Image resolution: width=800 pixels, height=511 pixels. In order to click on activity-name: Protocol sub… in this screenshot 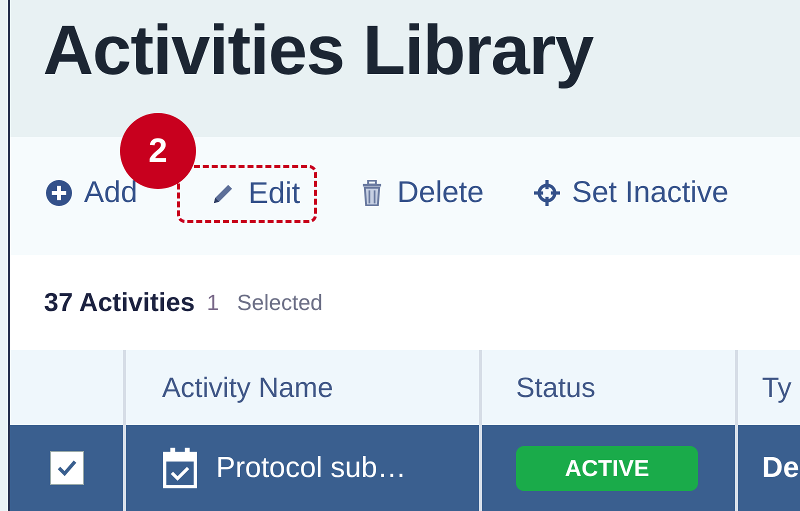, I will do `click(311, 468)`.